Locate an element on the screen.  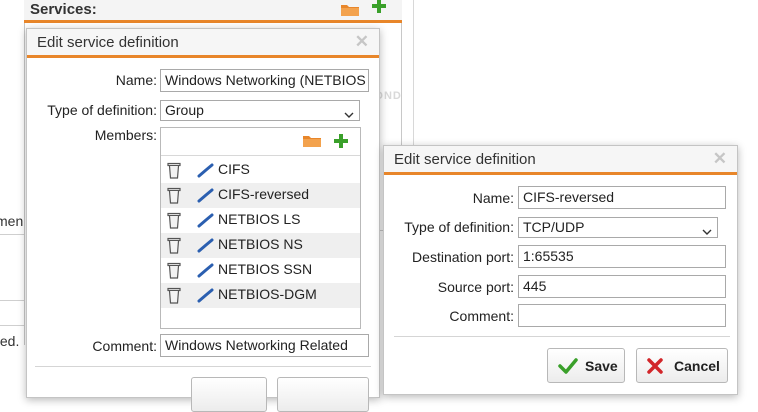
list-item: NETBIOS NS is located at coordinates (260, 245).